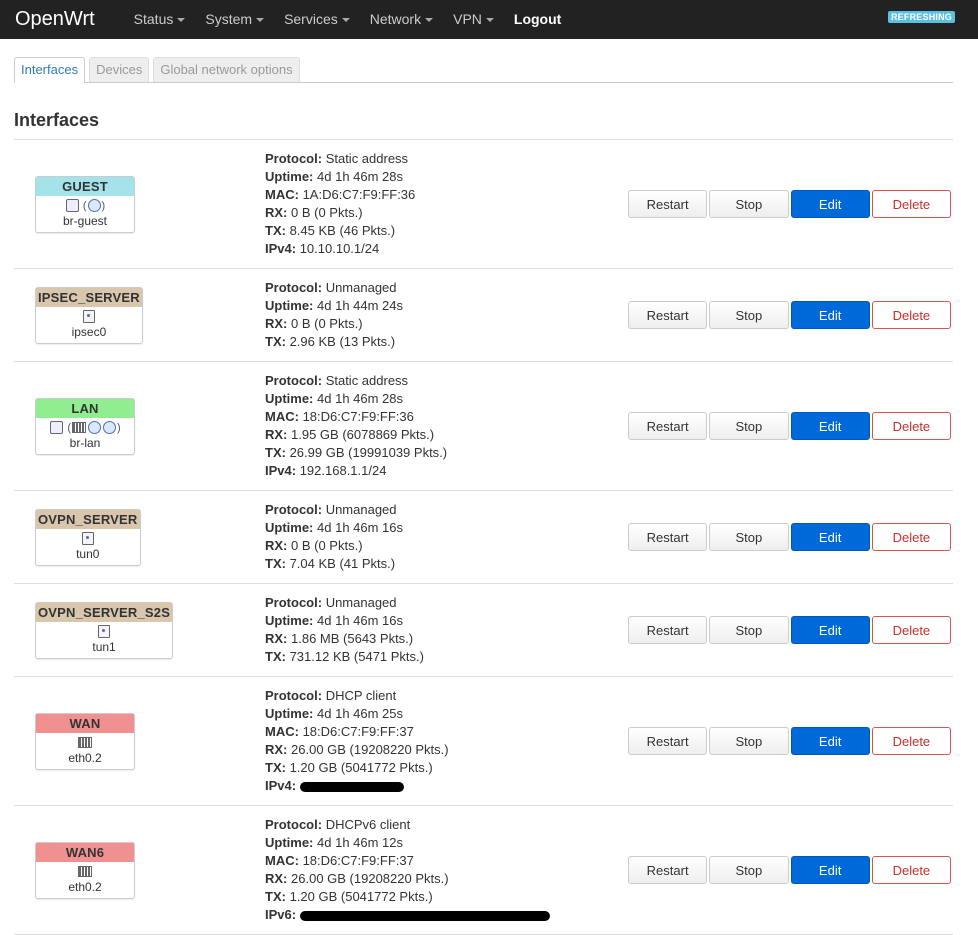  Describe the element at coordinates (446, 417) in the screenshot. I see `info-line: MAC: 18:D6:C7:F9:FF:36` at that location.